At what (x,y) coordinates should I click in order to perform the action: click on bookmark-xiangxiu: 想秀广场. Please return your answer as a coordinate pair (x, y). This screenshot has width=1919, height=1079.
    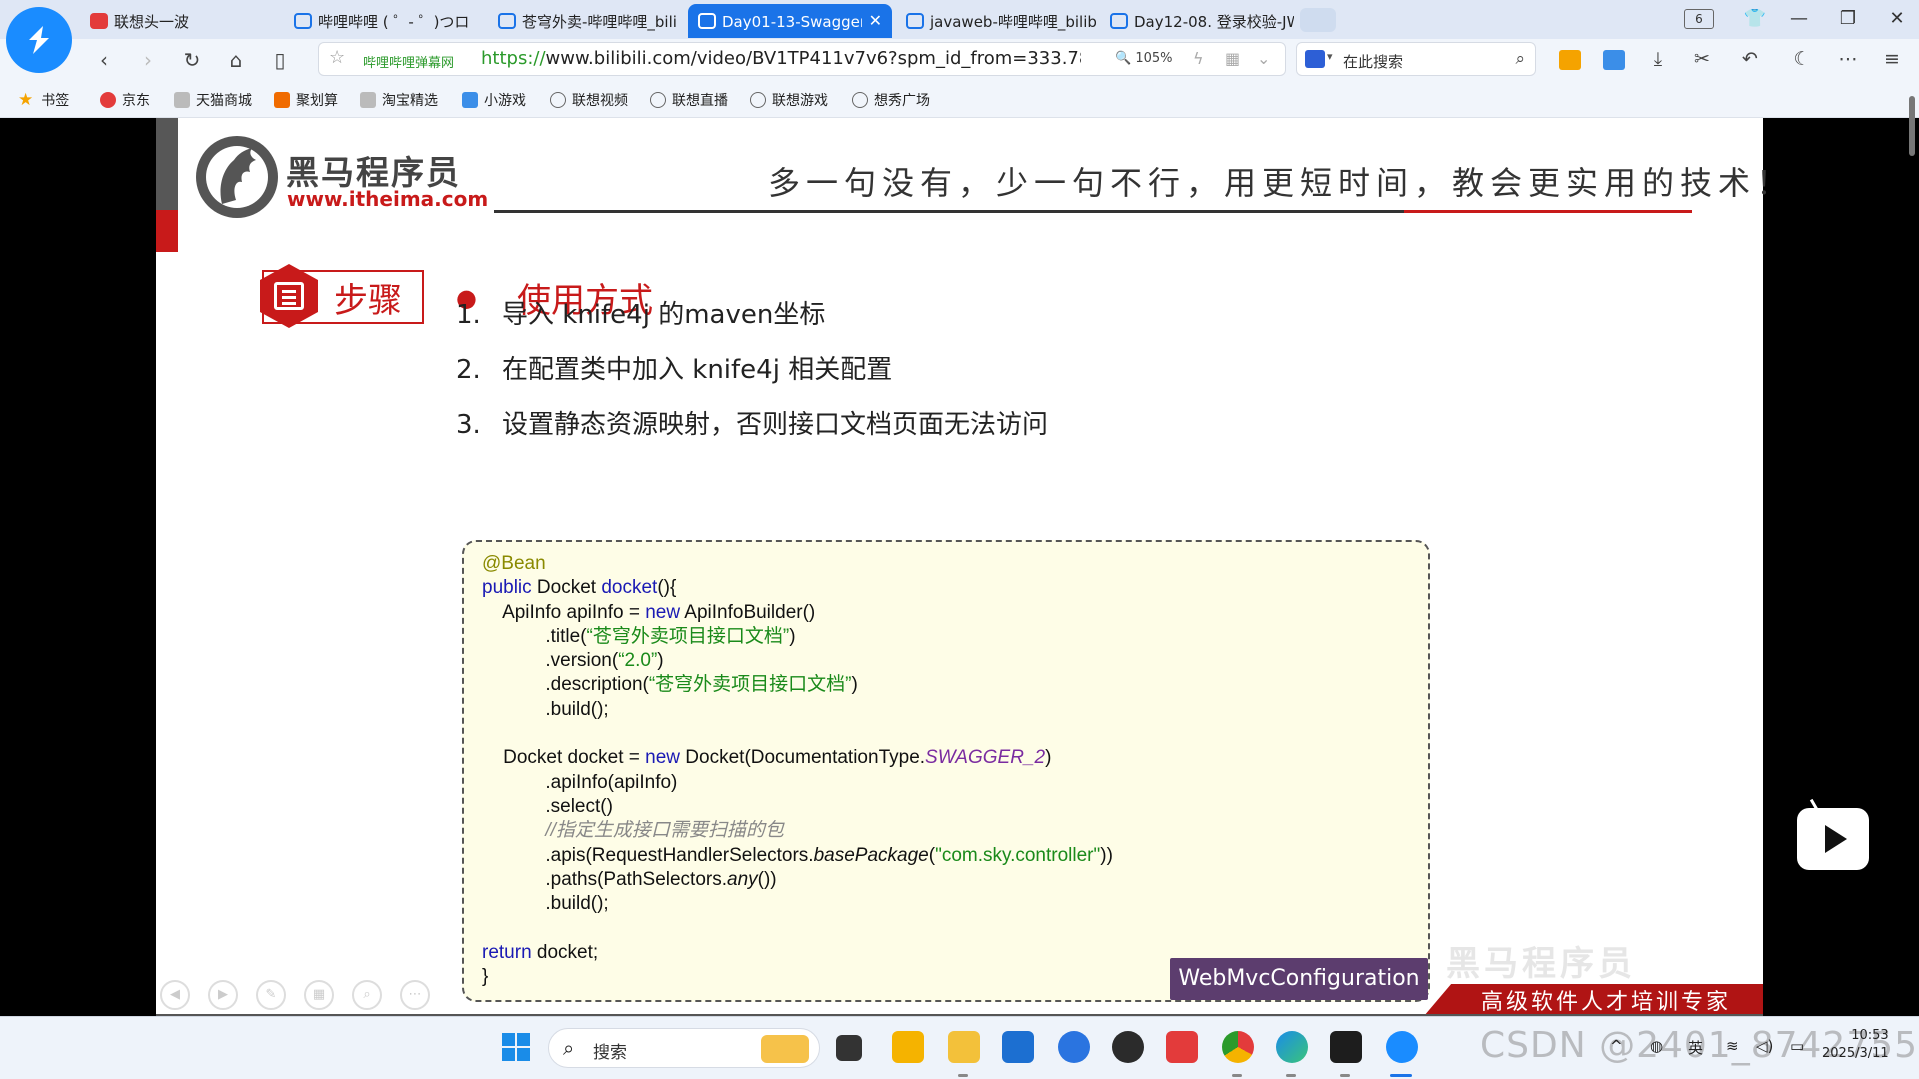
    Looking at the image, I should click on (891, 100).